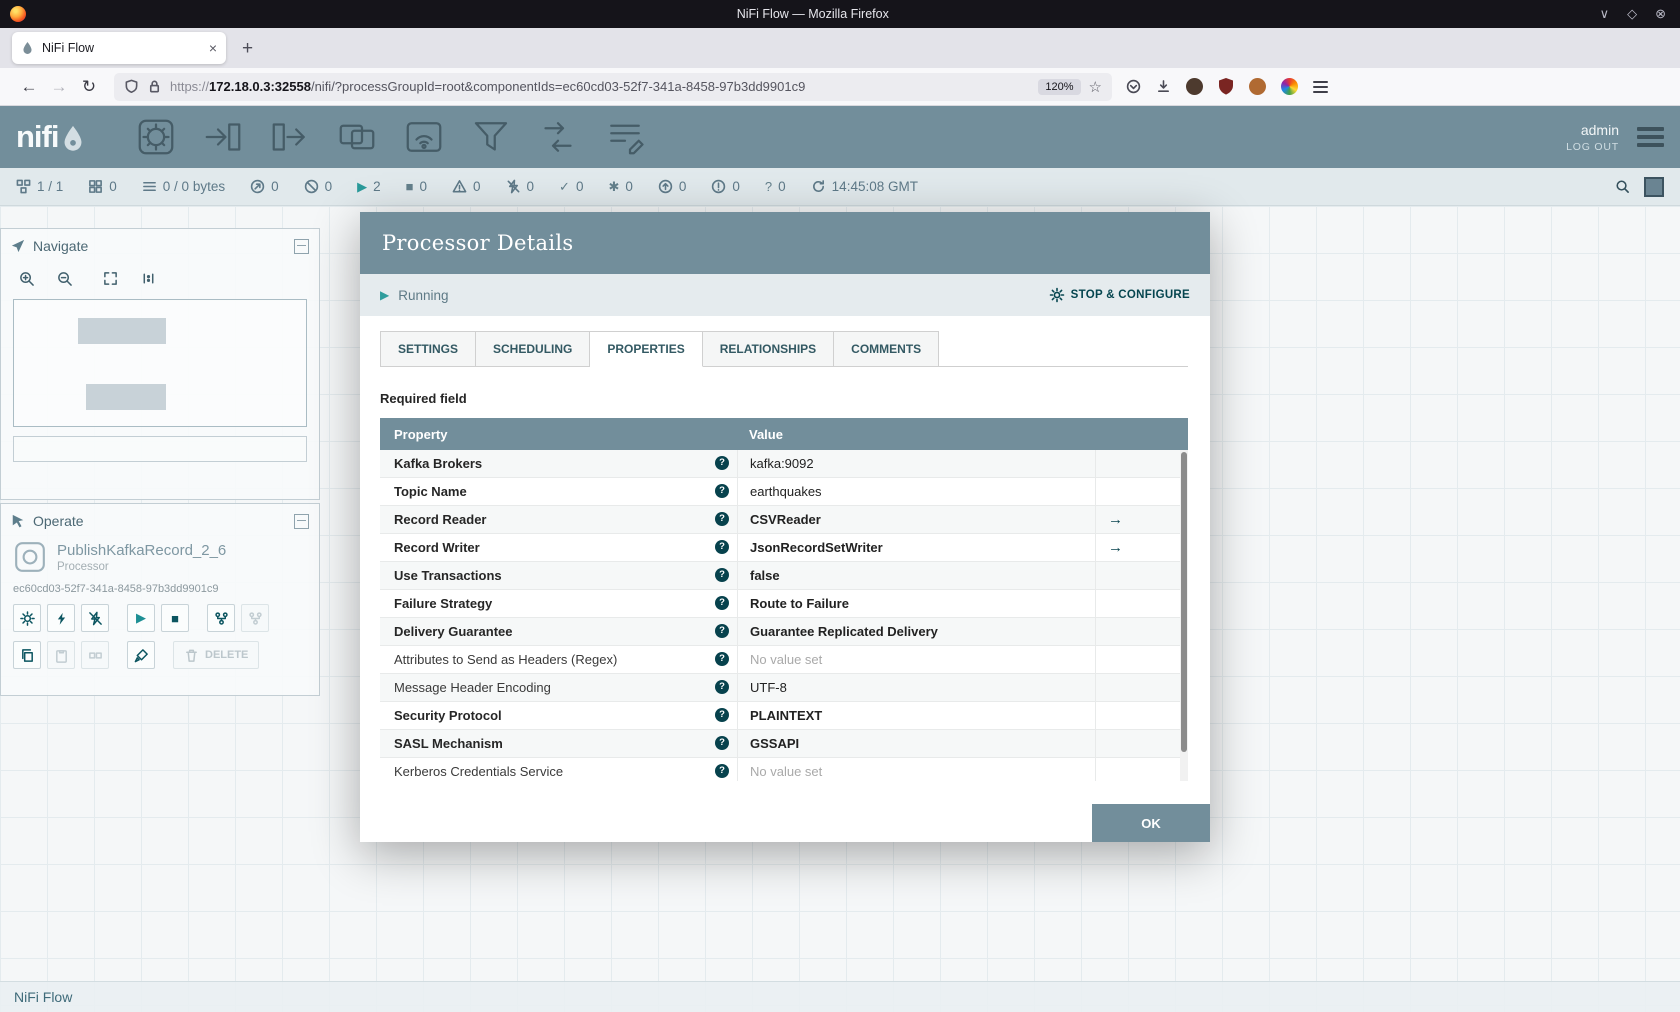 The image size is (1680, 1012). I want to click on value-column-header: Value, so click(766, 434).